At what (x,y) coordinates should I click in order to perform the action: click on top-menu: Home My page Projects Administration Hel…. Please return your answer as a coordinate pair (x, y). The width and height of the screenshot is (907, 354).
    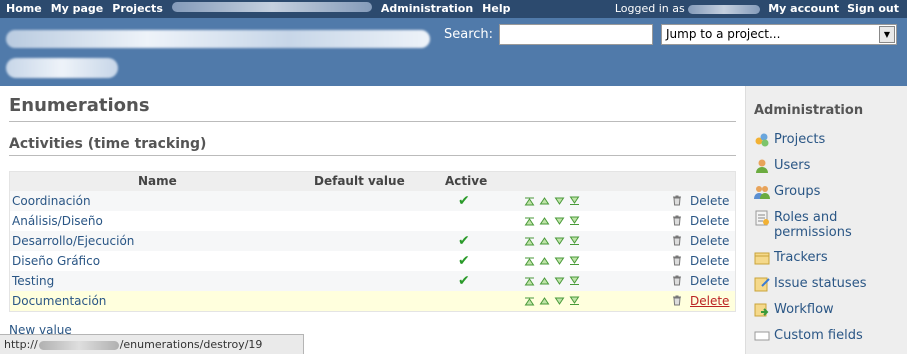
    Looking at the image, I should click on (453, 9).